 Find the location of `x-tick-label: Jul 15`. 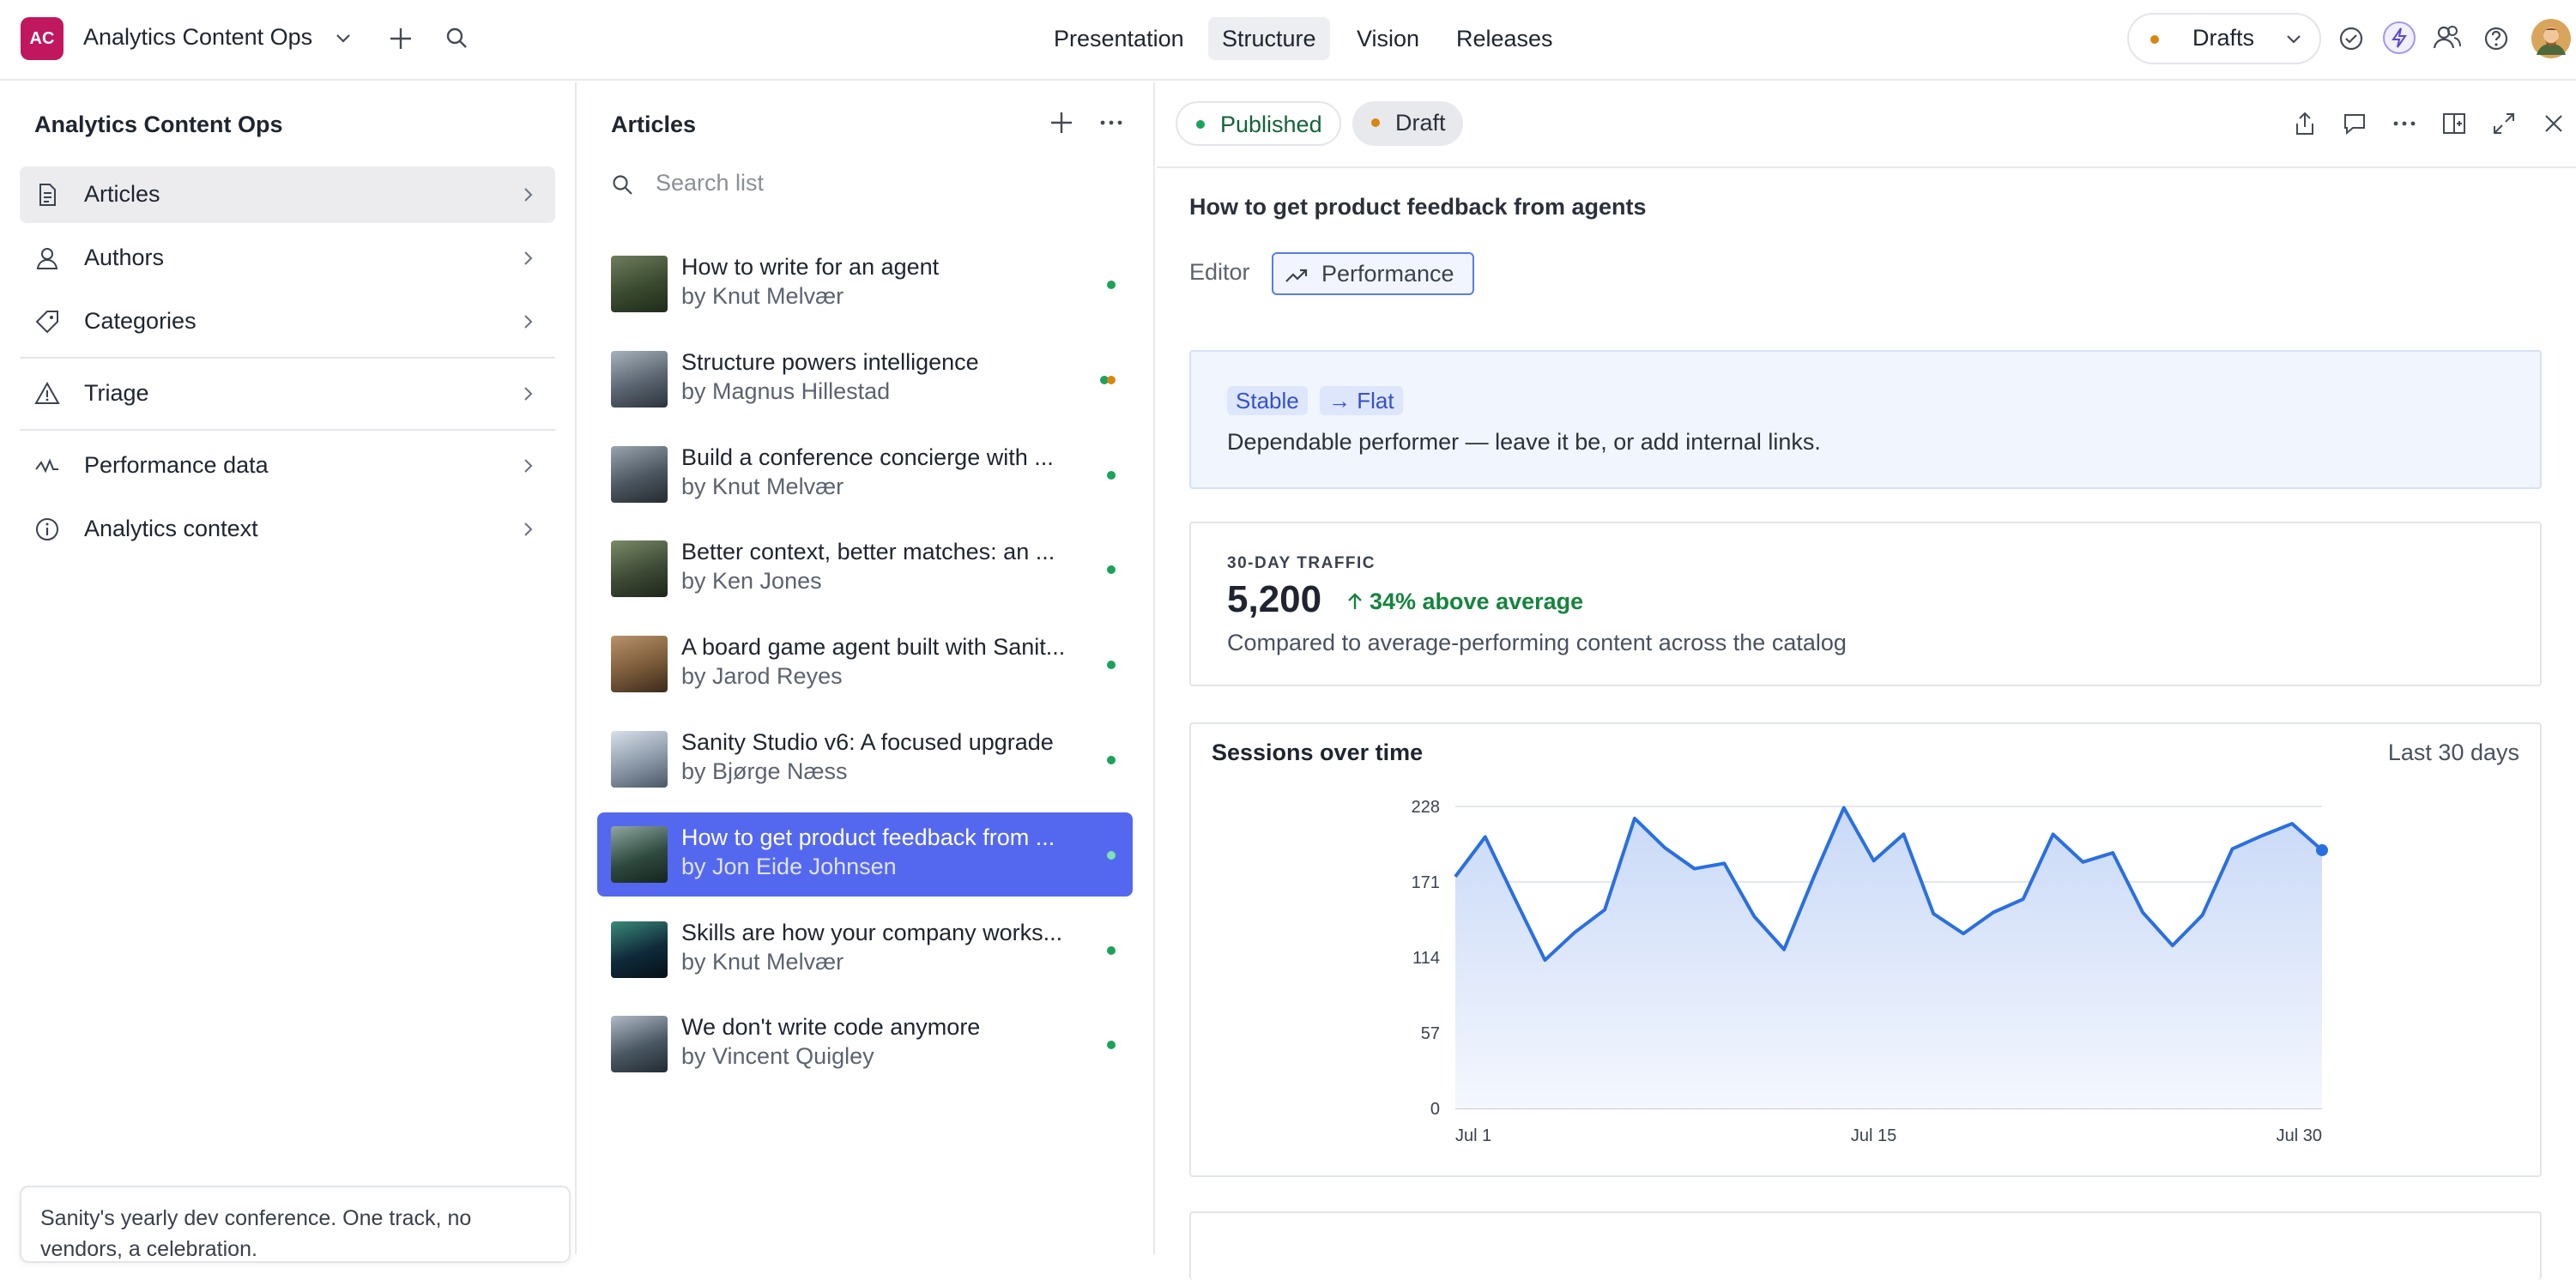

x-tick-label: Jul 15 is located at coordinates (1873, 1135).